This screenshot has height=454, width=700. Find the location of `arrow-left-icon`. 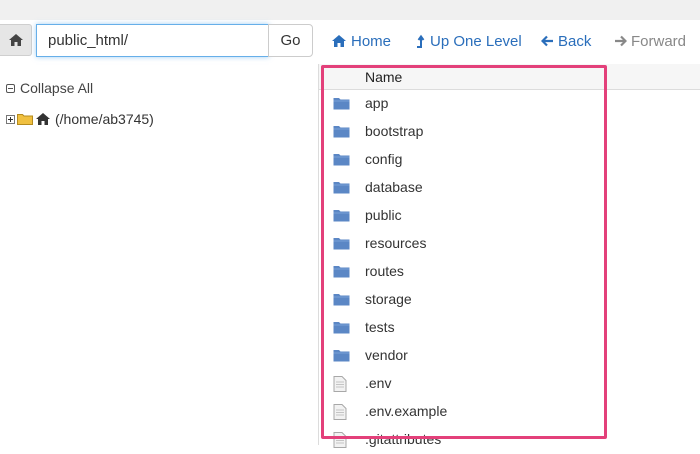

arrow-left-icon is located at coordinates (547, 41).